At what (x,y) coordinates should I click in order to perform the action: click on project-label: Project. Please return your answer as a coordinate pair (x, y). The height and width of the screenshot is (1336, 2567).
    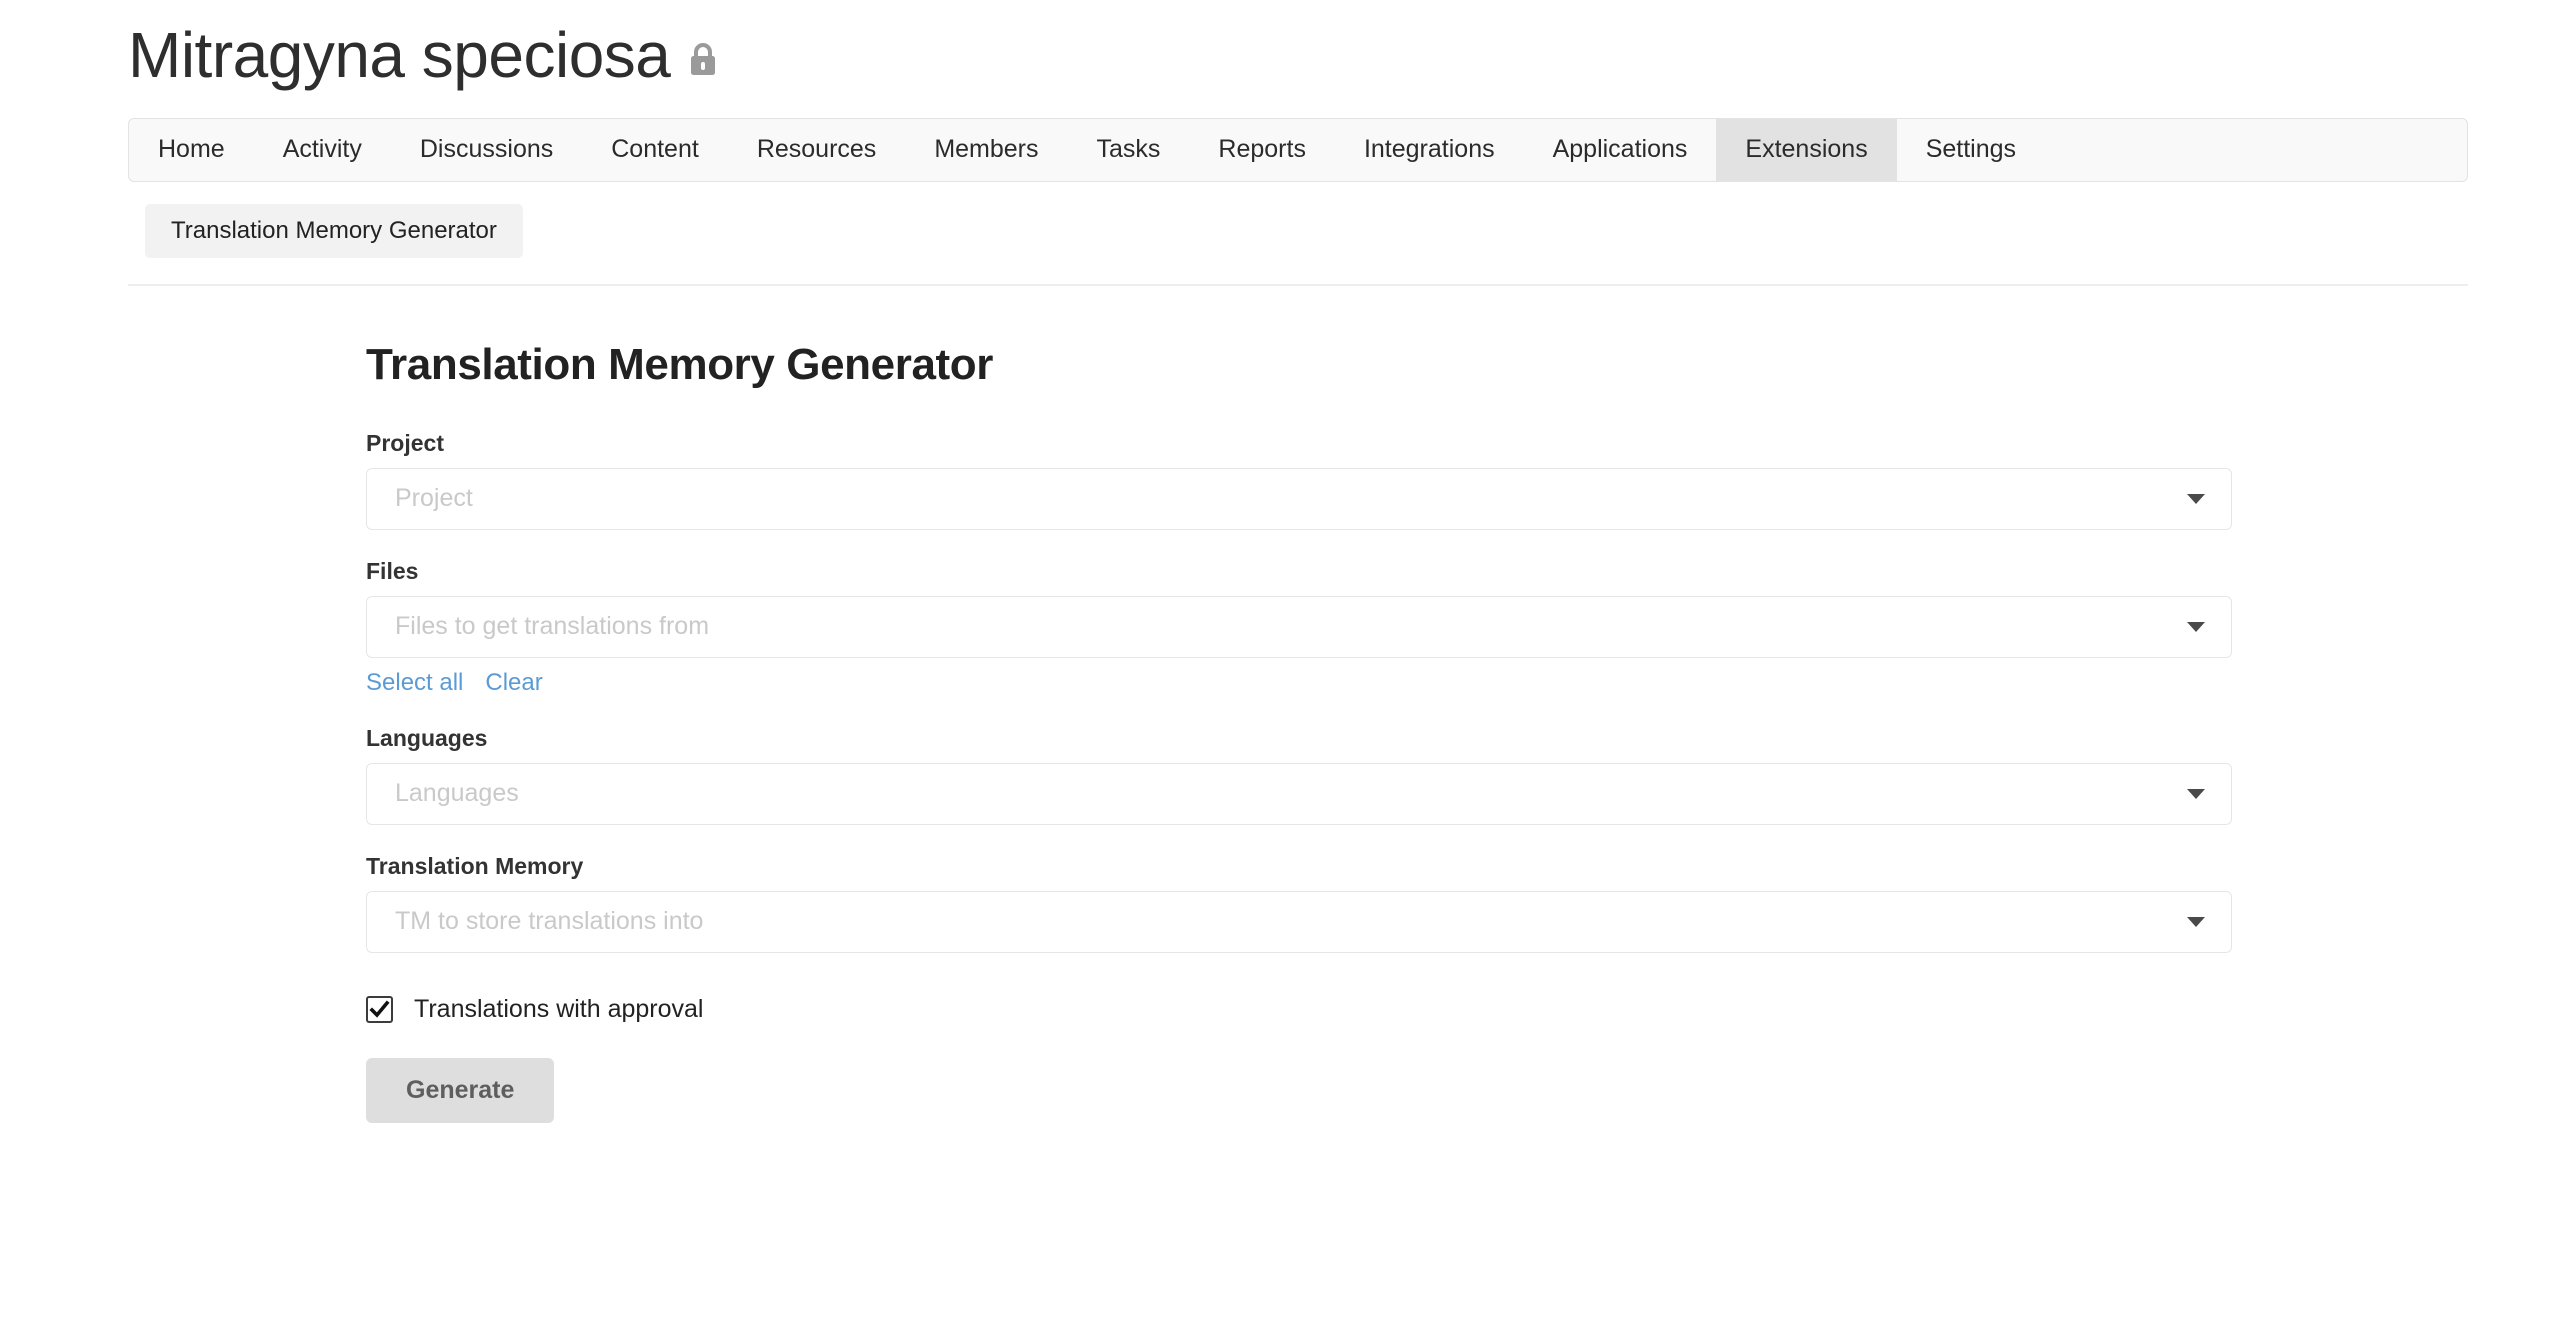
    Looking at the image, I should click on (405, 442).